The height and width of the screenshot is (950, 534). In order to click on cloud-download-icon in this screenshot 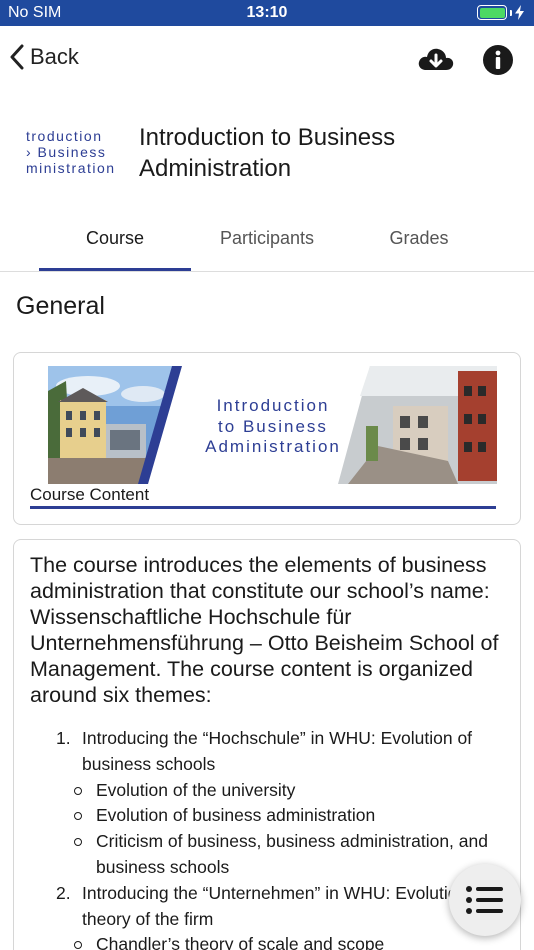, I will do `click(436, 59)`.